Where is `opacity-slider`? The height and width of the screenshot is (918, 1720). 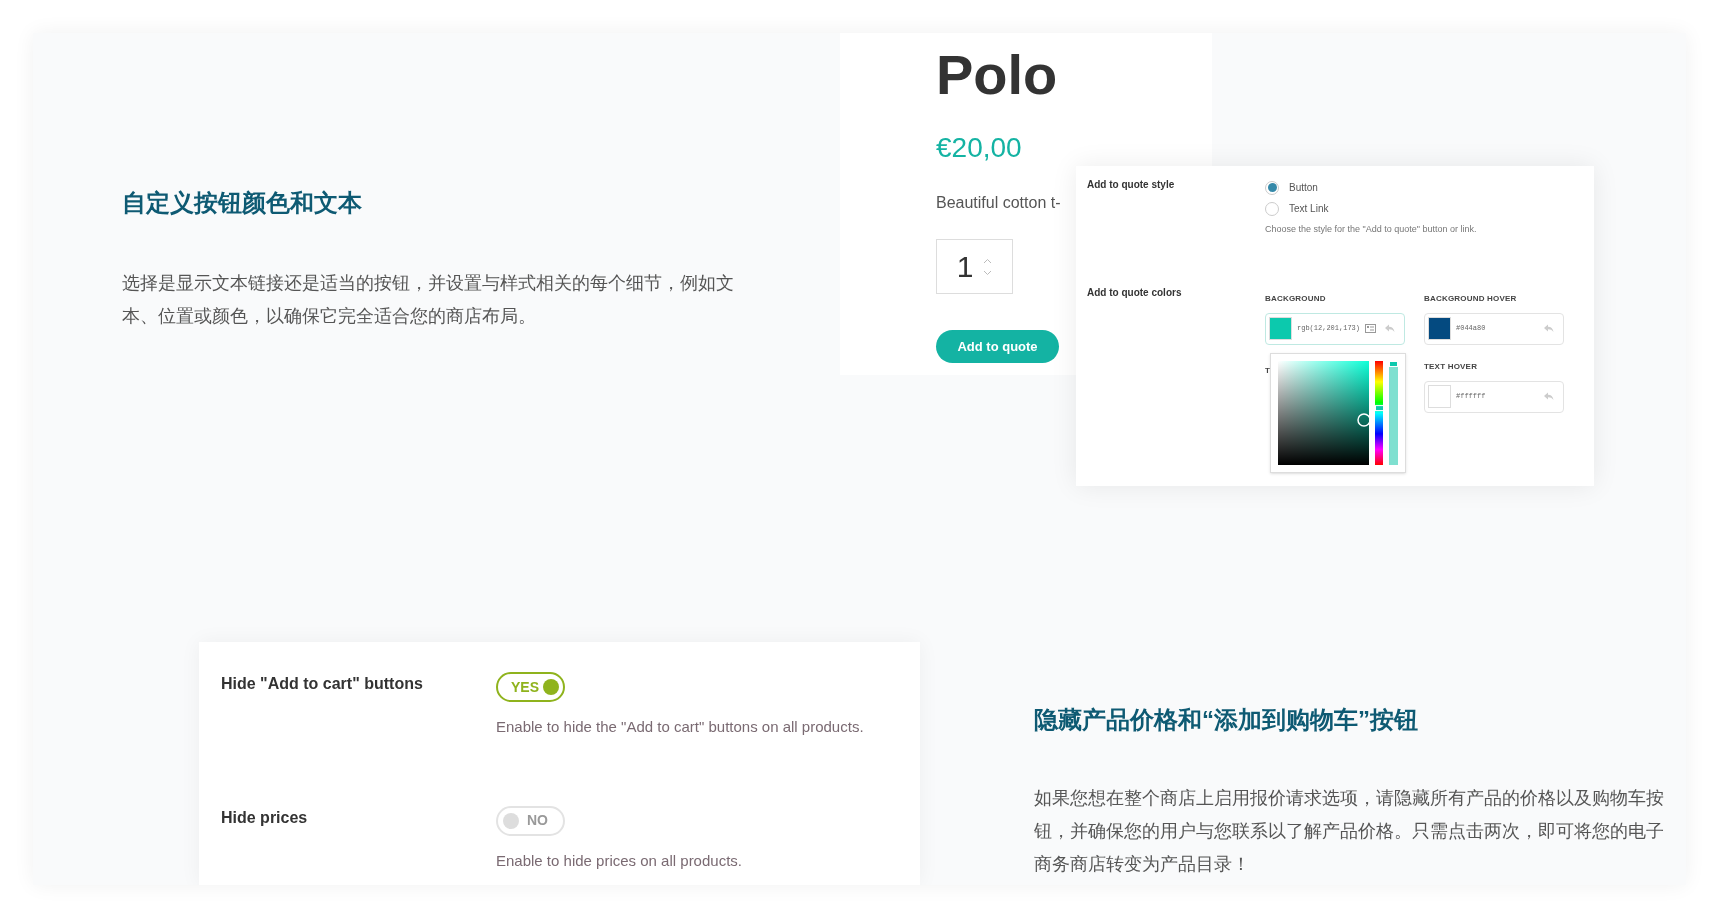 opacity-slider is located at coordinates (1393, 412).